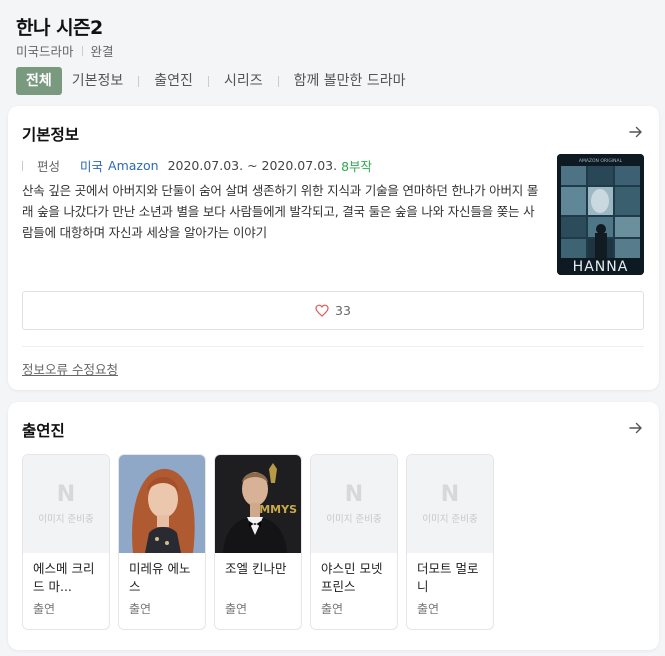 This screenshot has width=665, height=656. I want to click on meta-label: 편성, so click(49, 166).